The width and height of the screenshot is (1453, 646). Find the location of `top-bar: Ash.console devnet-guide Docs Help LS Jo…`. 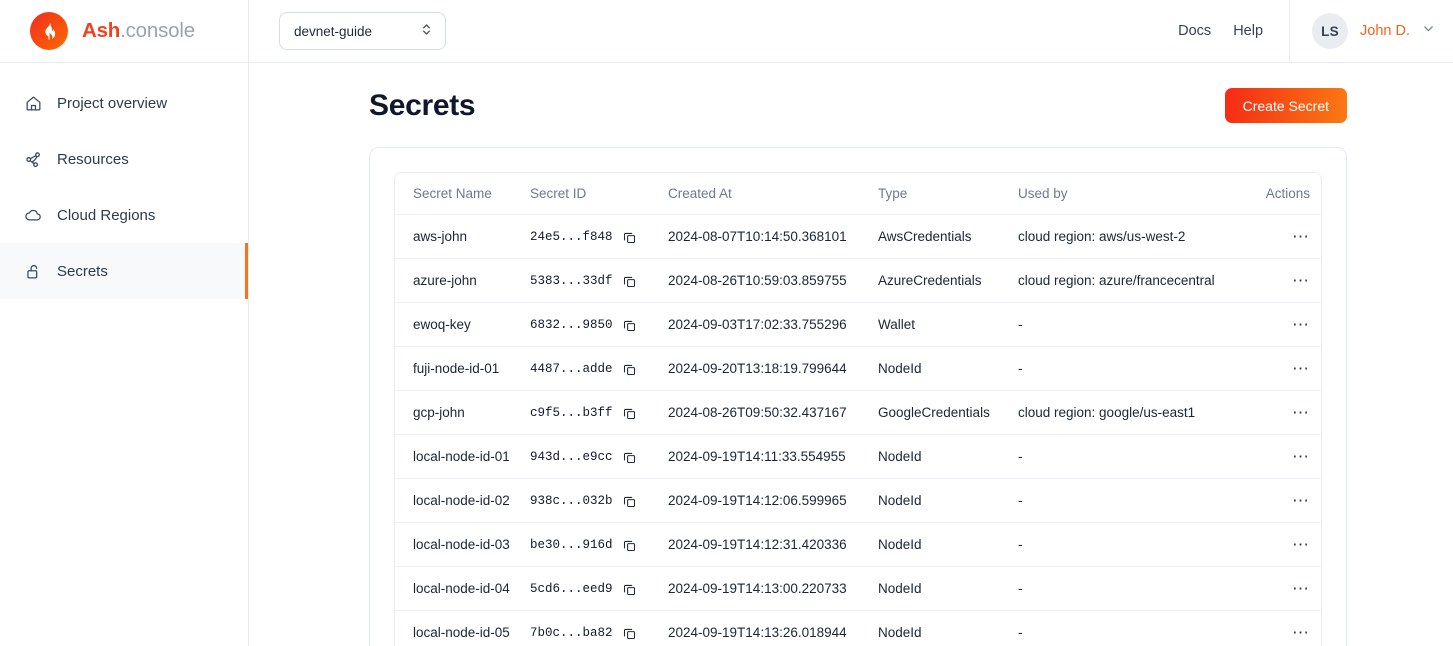

top-bar: Ash.console devnet-guide Docs Help LS Jo… is located at coordinates (726, 31).